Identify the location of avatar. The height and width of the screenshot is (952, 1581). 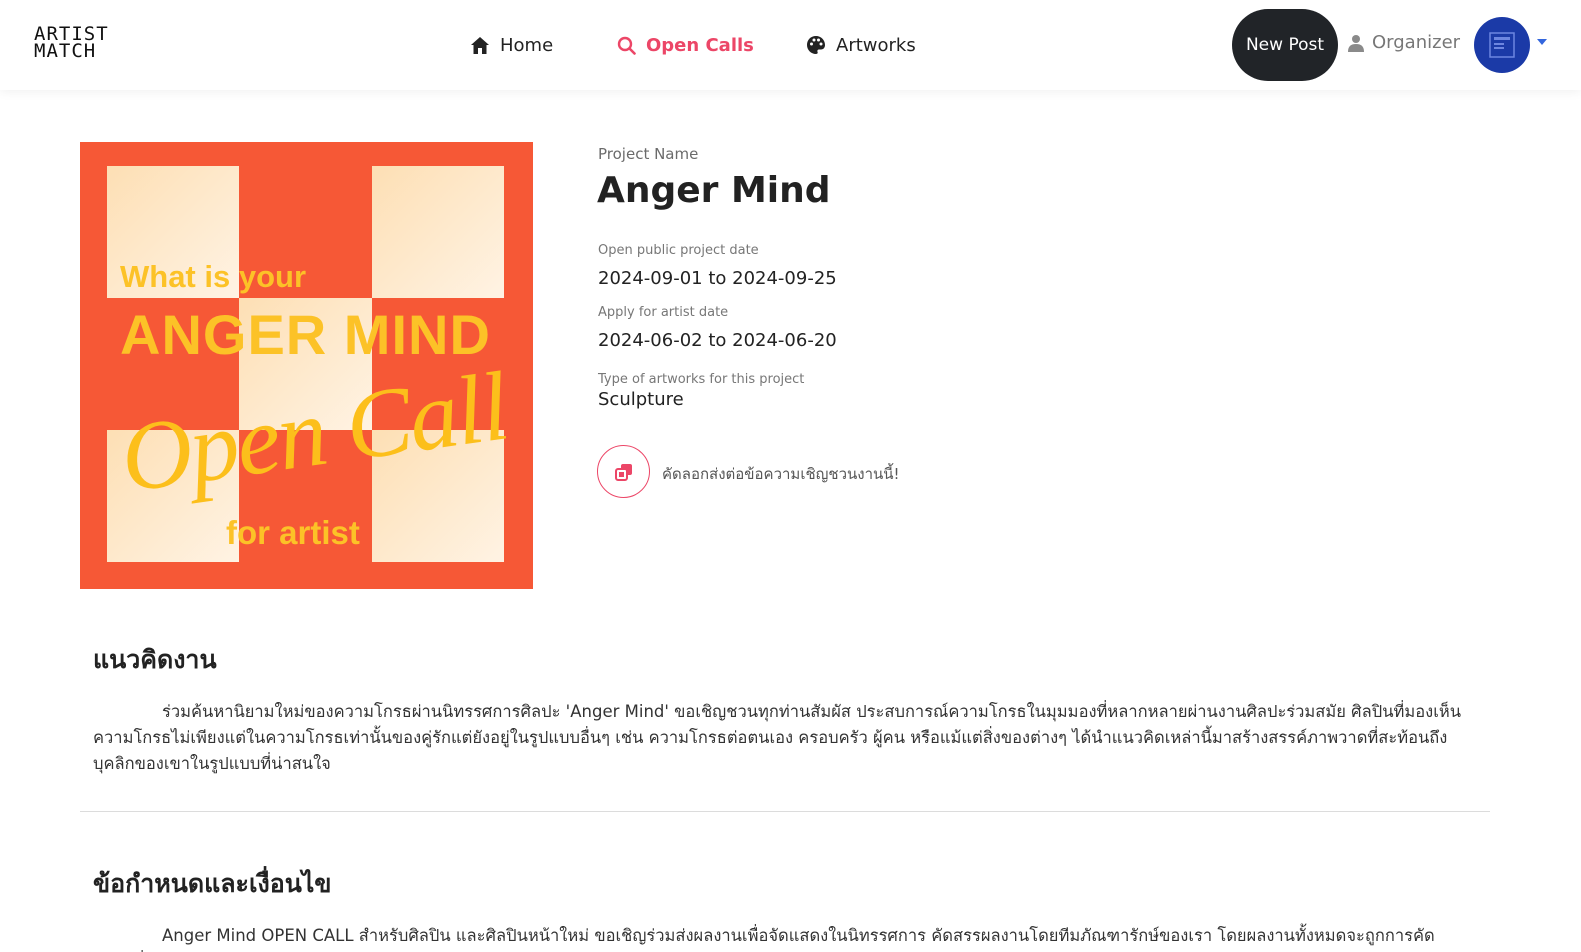
(1502, 45).